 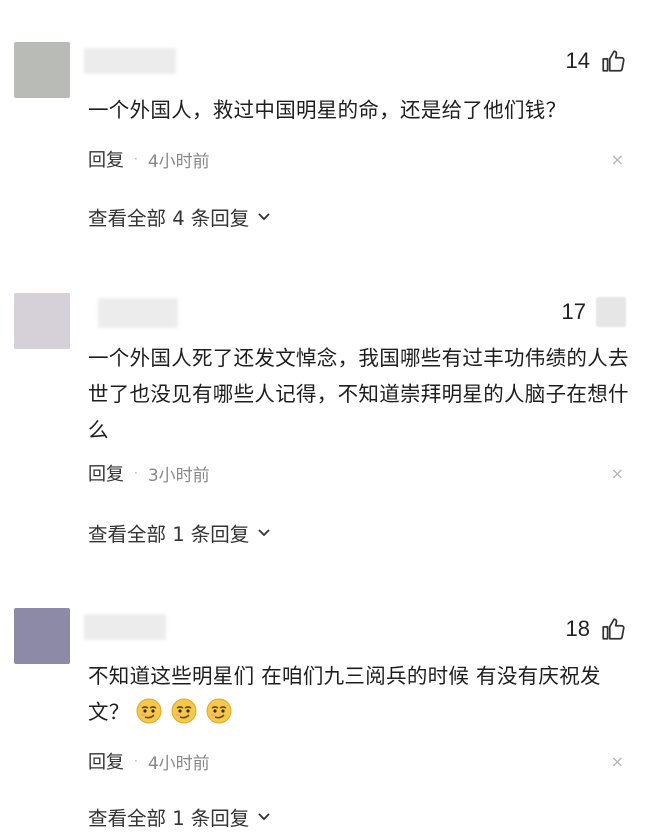 What do you see at coordinates (594, 312) in the screenshot?
I see `like-button: 17` at bounding box center [594, 312].